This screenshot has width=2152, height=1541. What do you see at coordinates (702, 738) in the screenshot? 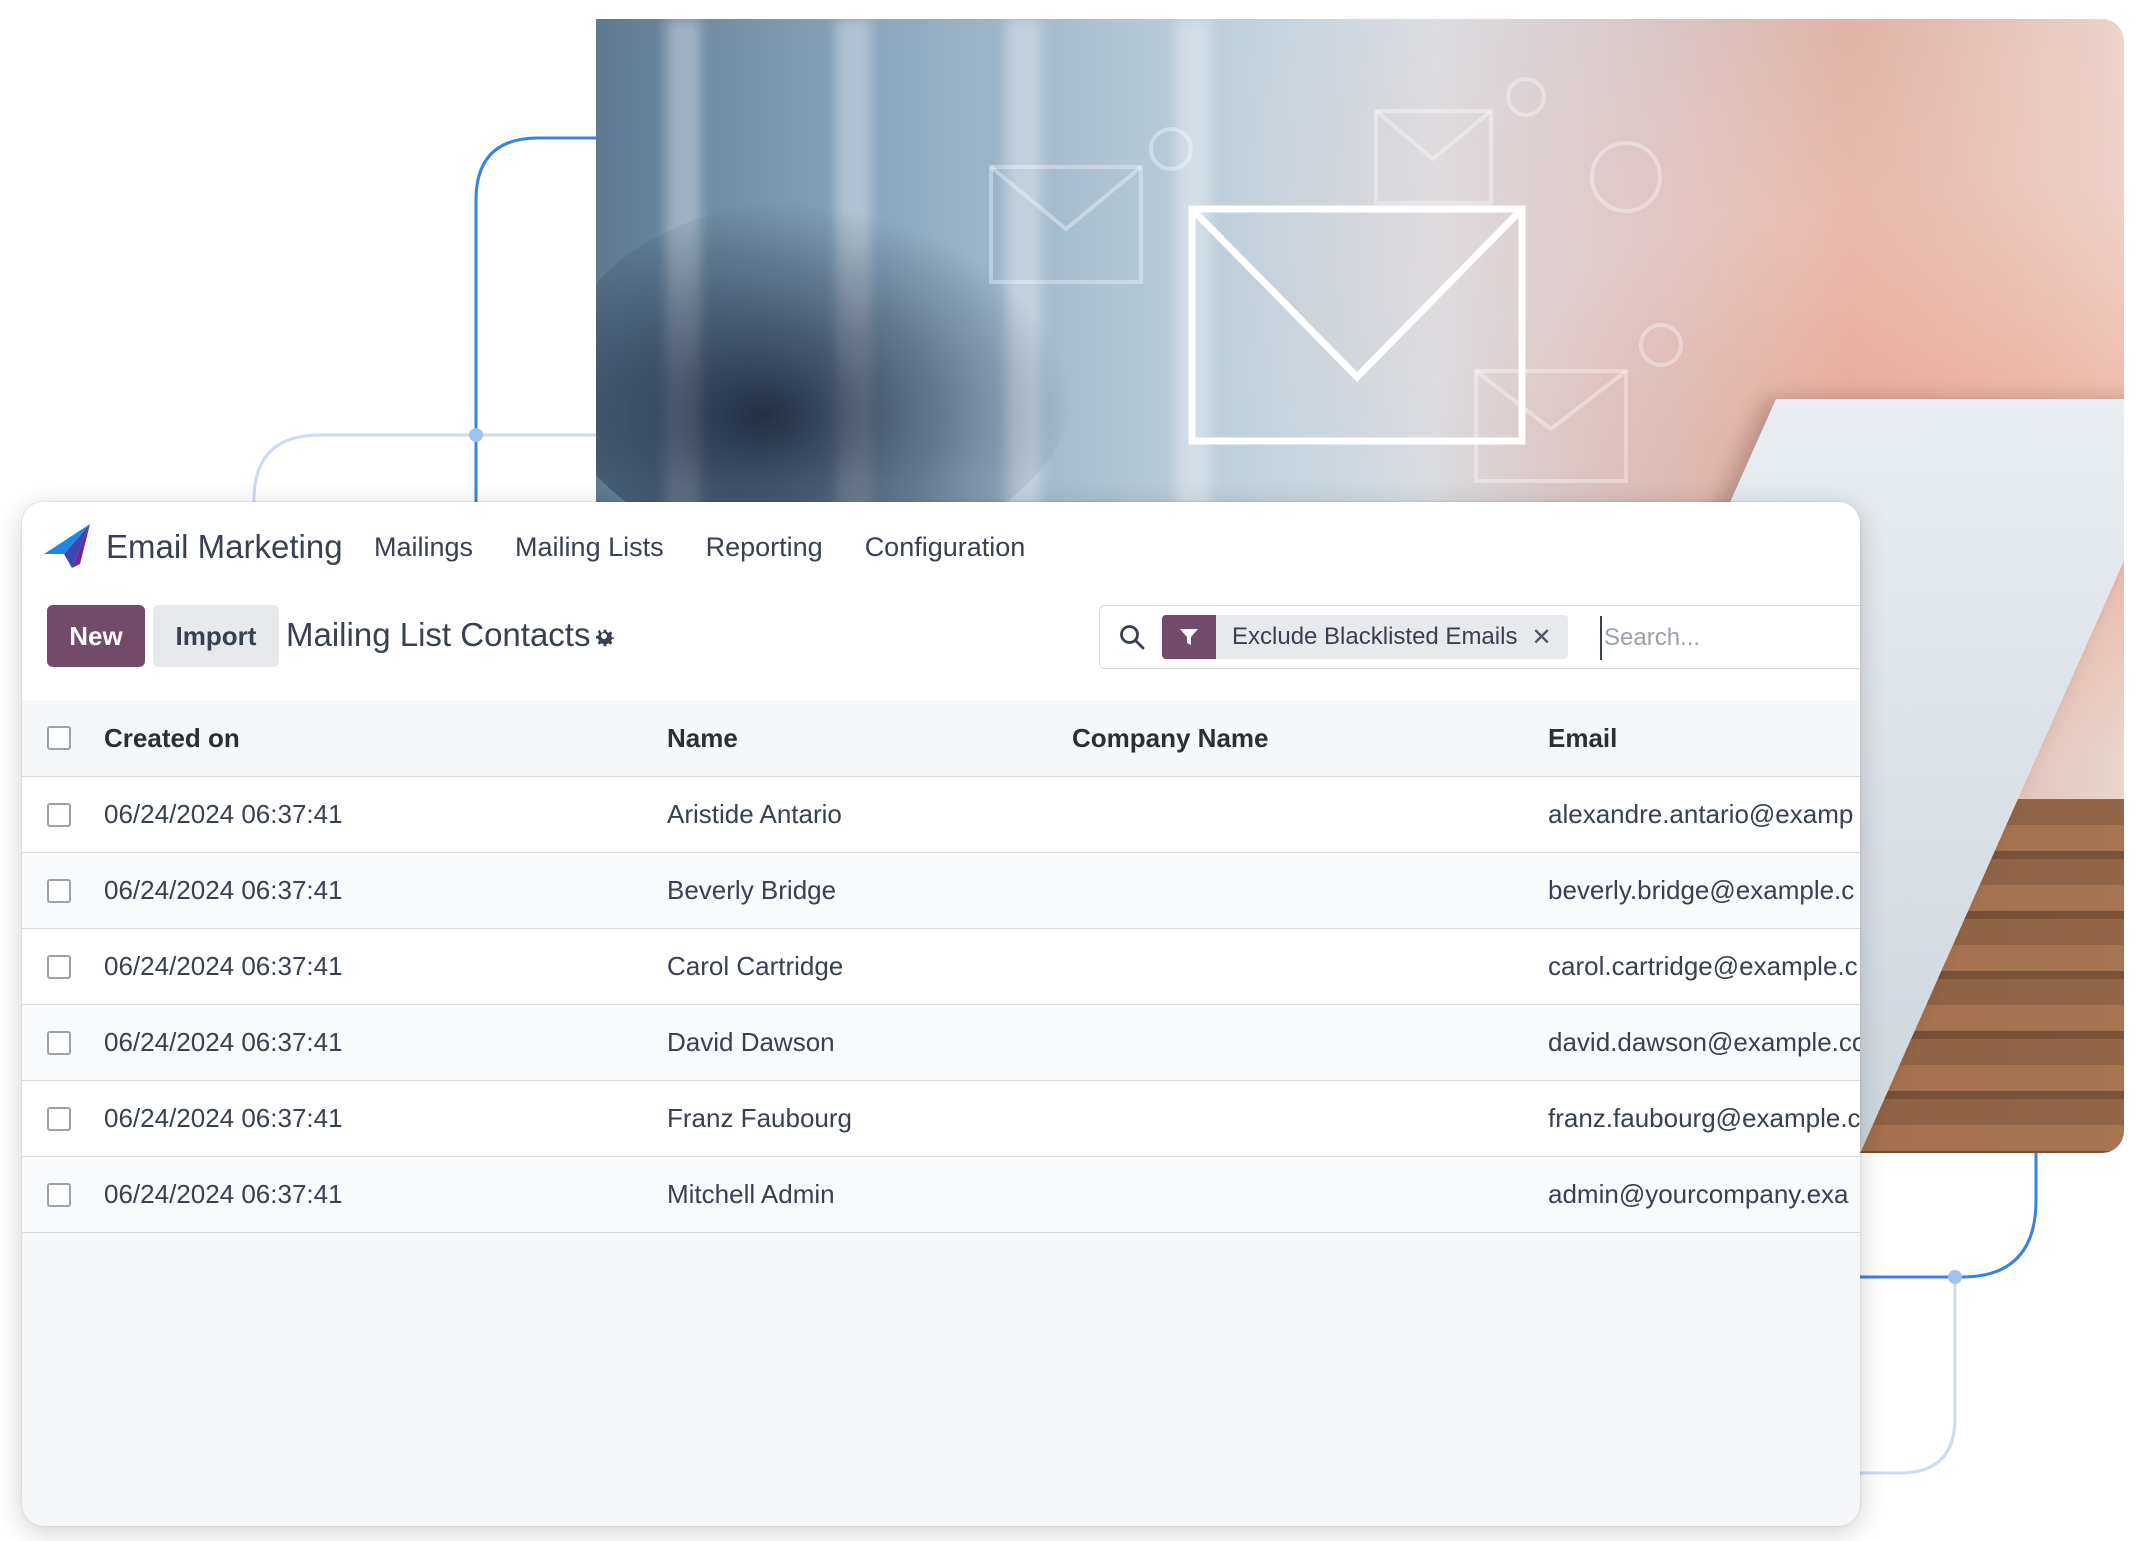
I see `column-name: Name` at bounding box center [702, 738].